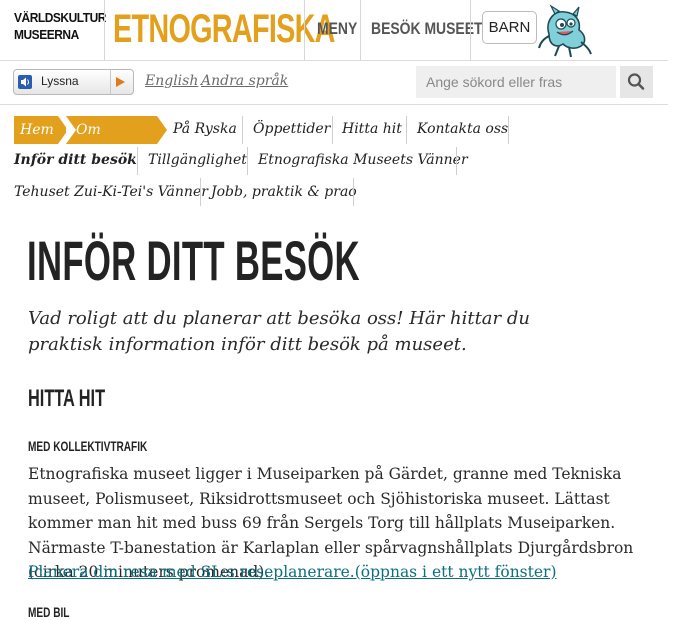  What do you see at coordinates (337, 29) in the screenshot?
I see `menu-link: MENY` at bounding box center [337, 29].